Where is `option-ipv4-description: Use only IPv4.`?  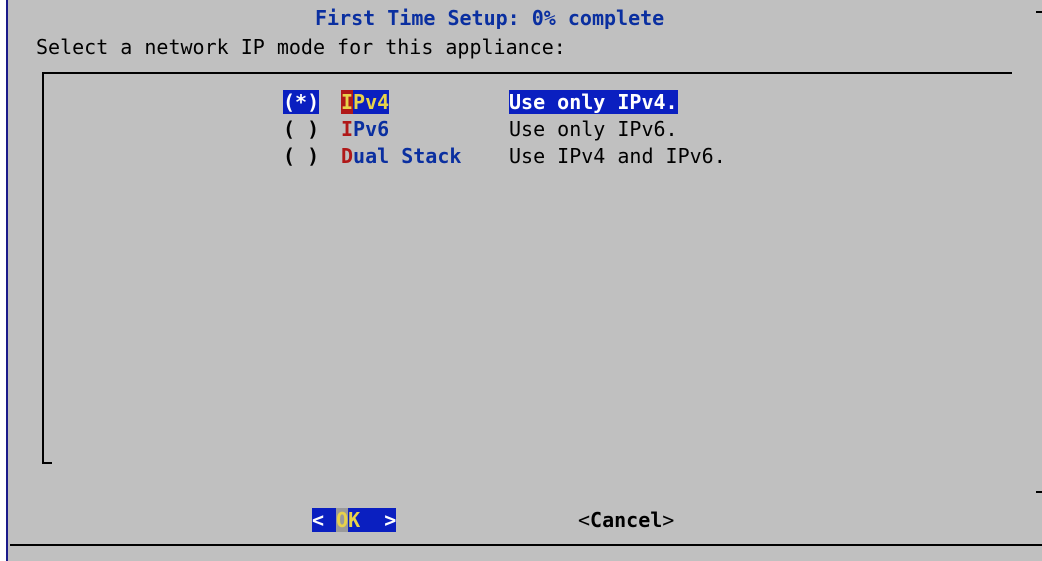
option-ipv4-description: Use only IPv4. is located at coordinates (593, 102).